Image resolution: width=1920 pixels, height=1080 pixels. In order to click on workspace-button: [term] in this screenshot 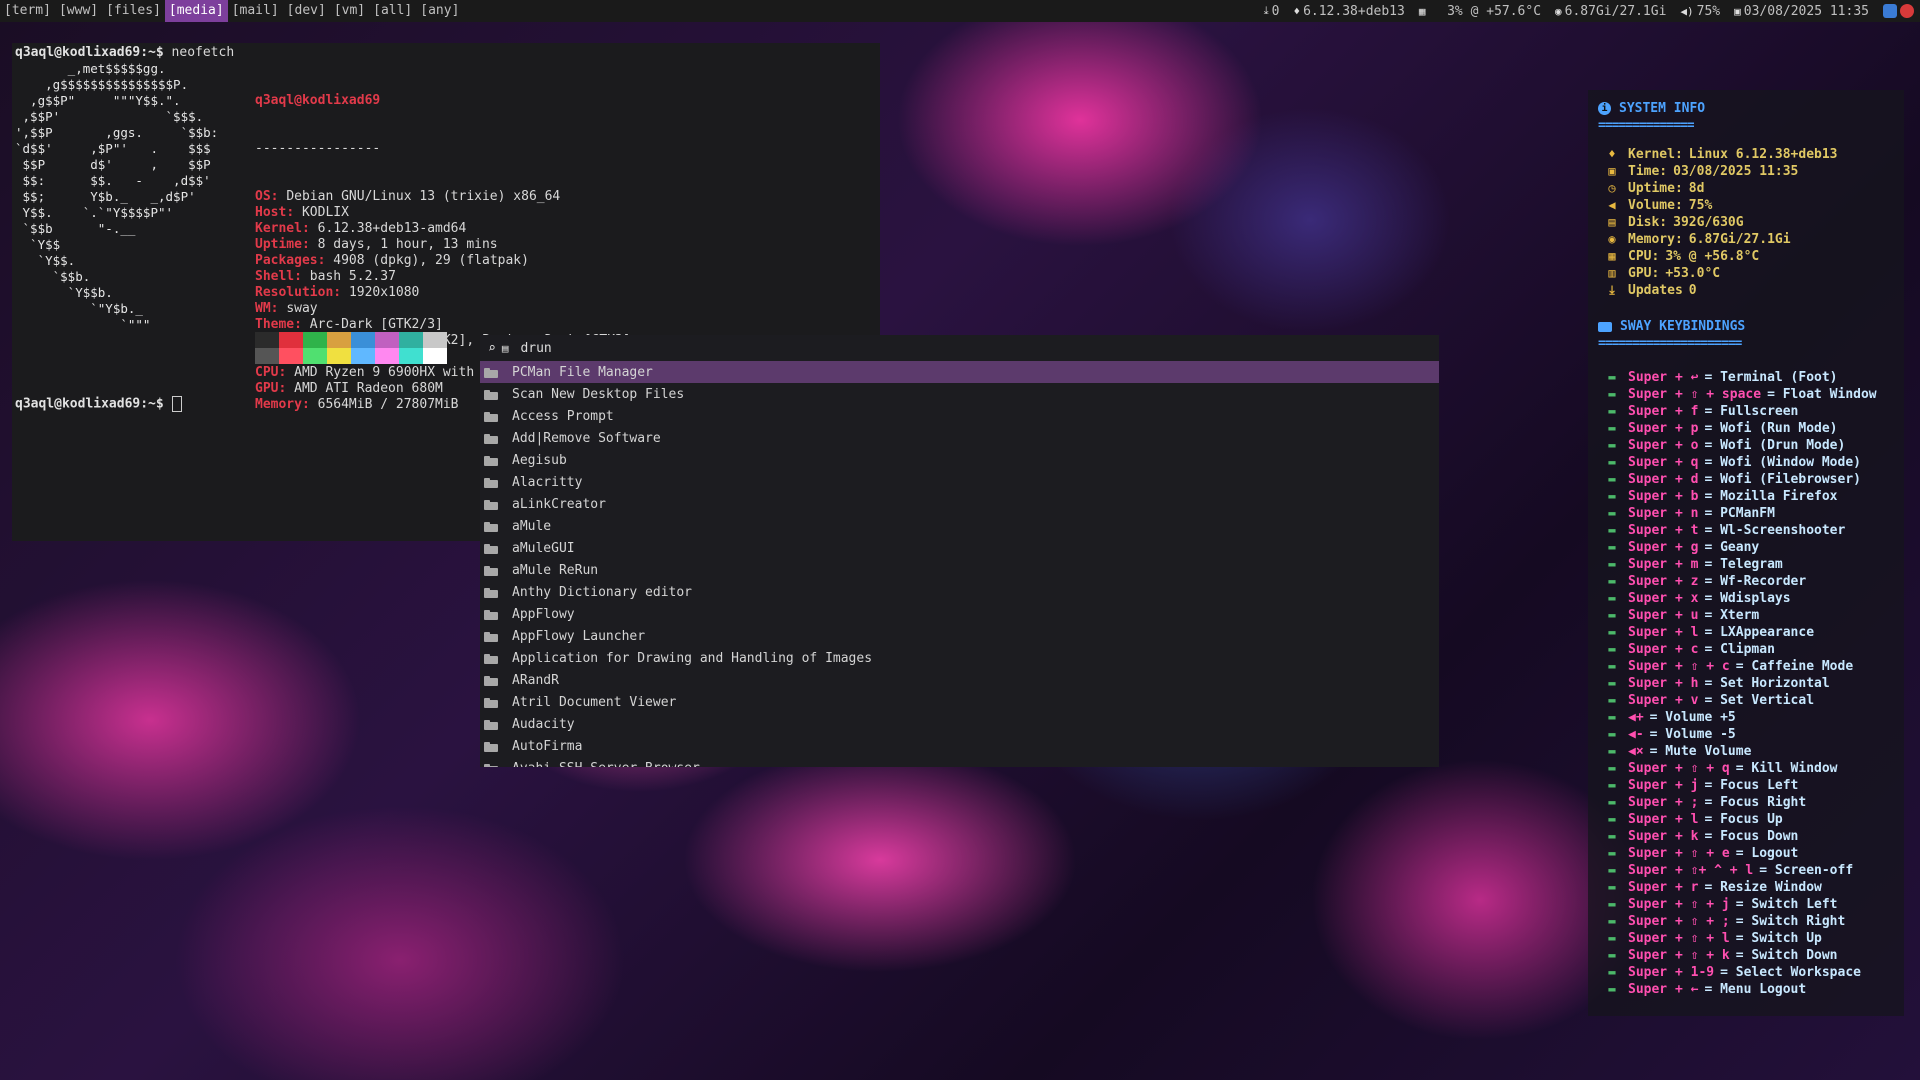, I will do `click(27, 11)`.